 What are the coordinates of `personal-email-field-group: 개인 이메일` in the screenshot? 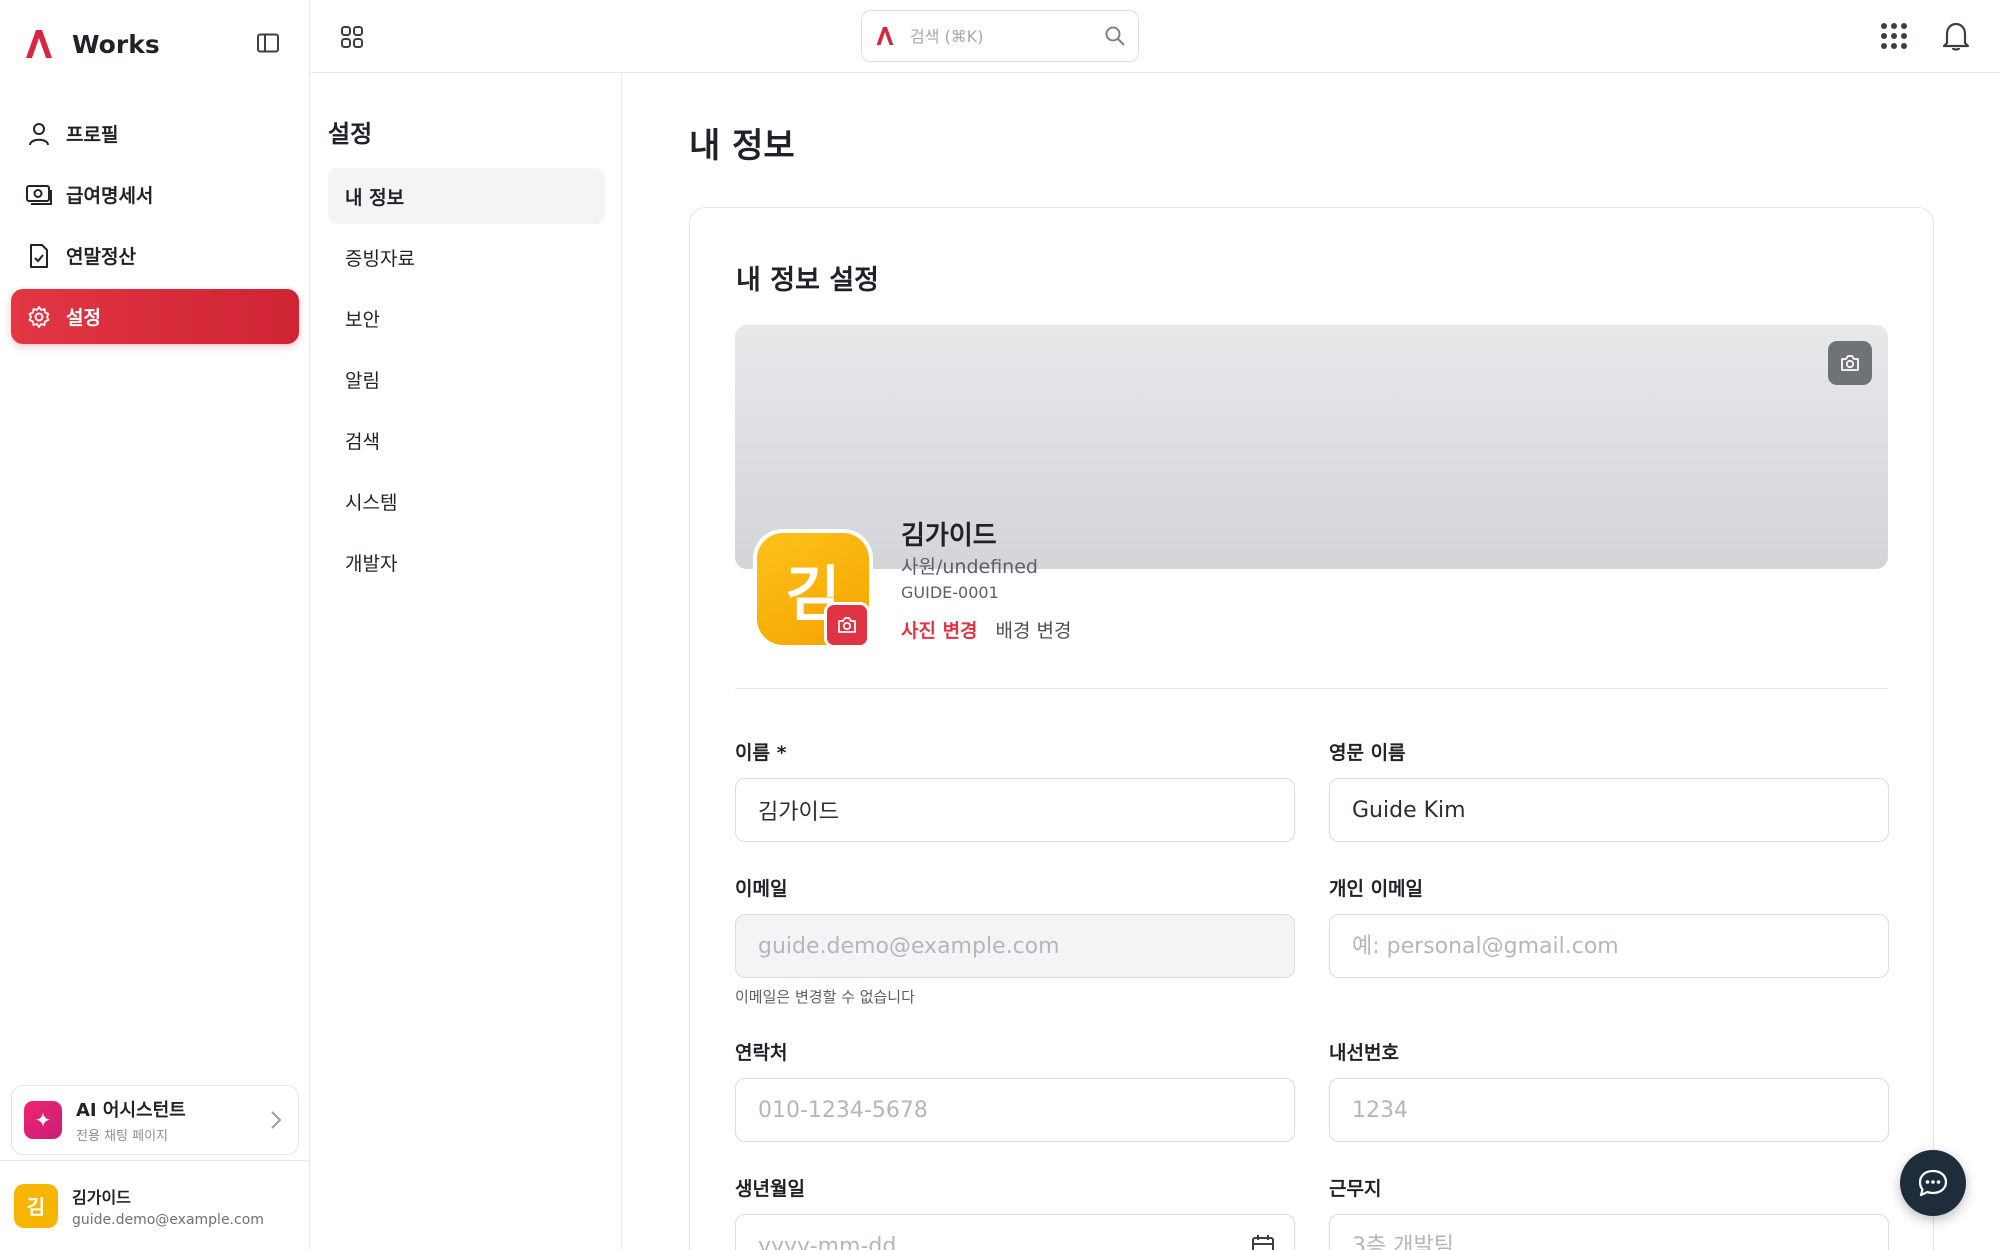 It's located at (1609, 926).